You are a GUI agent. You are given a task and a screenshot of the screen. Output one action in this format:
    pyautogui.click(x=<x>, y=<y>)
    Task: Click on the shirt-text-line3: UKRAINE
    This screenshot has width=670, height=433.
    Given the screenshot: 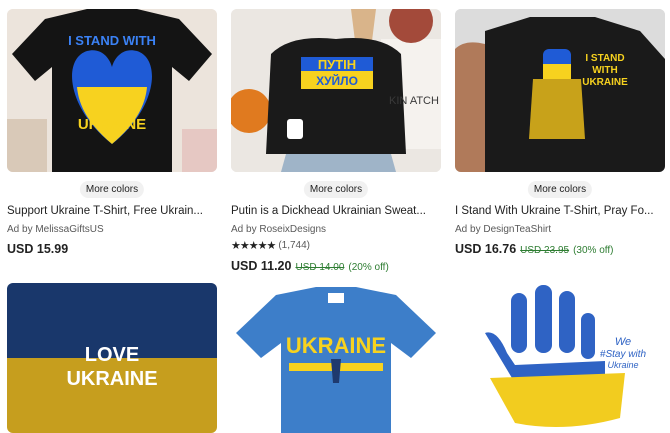 What is the action you would take?
    pyautogui.click(x=605, y=82)
    